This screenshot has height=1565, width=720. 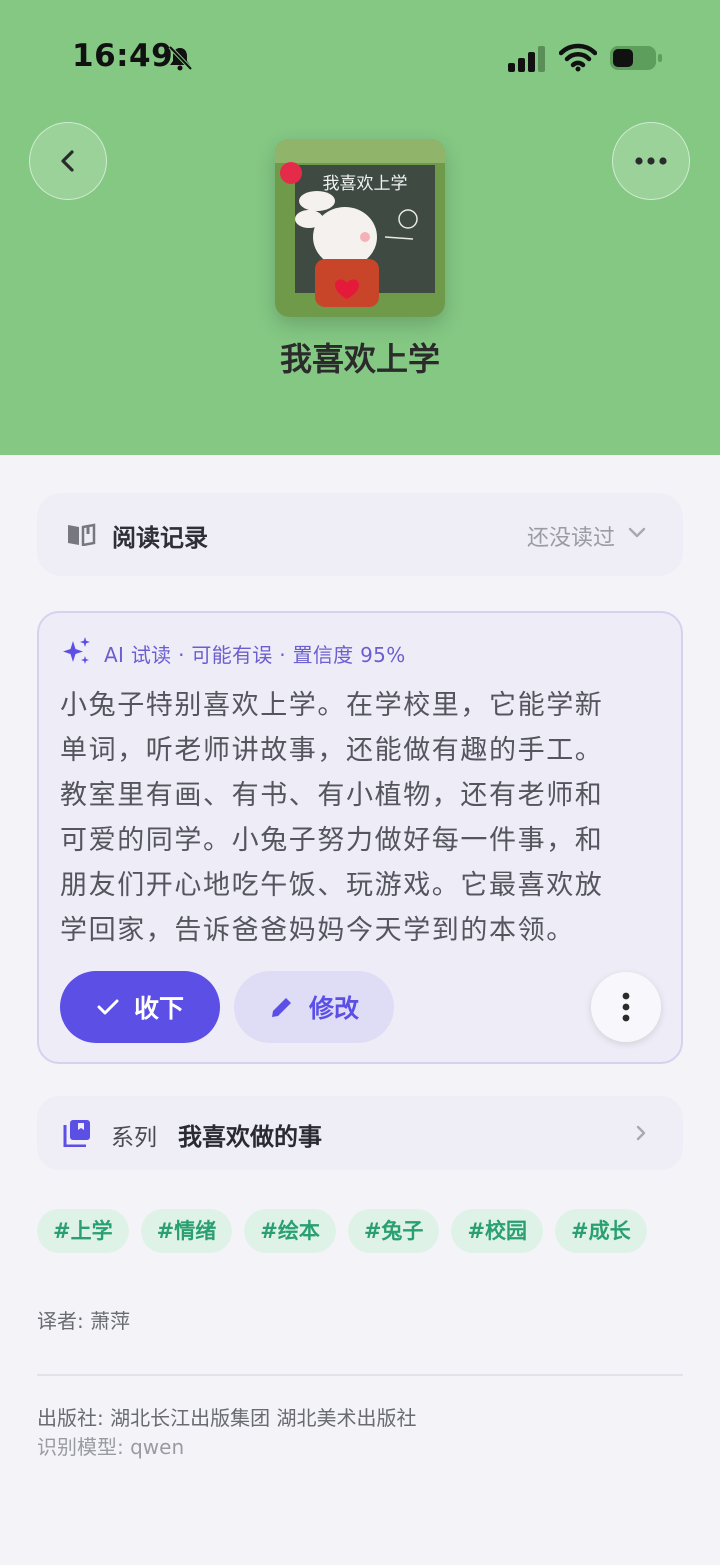 I want to click on more-button, so click(x=651, y=161).